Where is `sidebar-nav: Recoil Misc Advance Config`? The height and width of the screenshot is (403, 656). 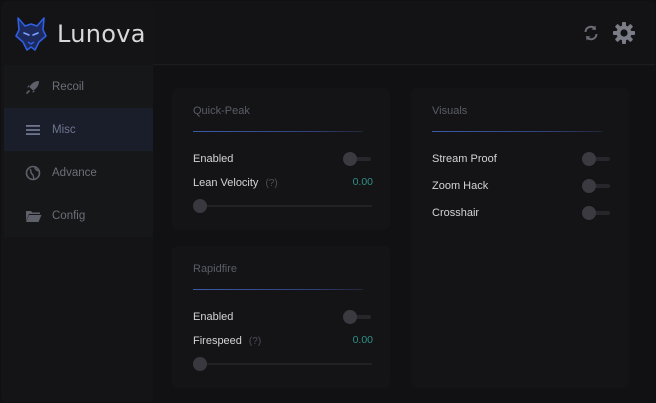 sidebar-nav: Recoil Misc Advance Config is located at coordinates (78, 151).